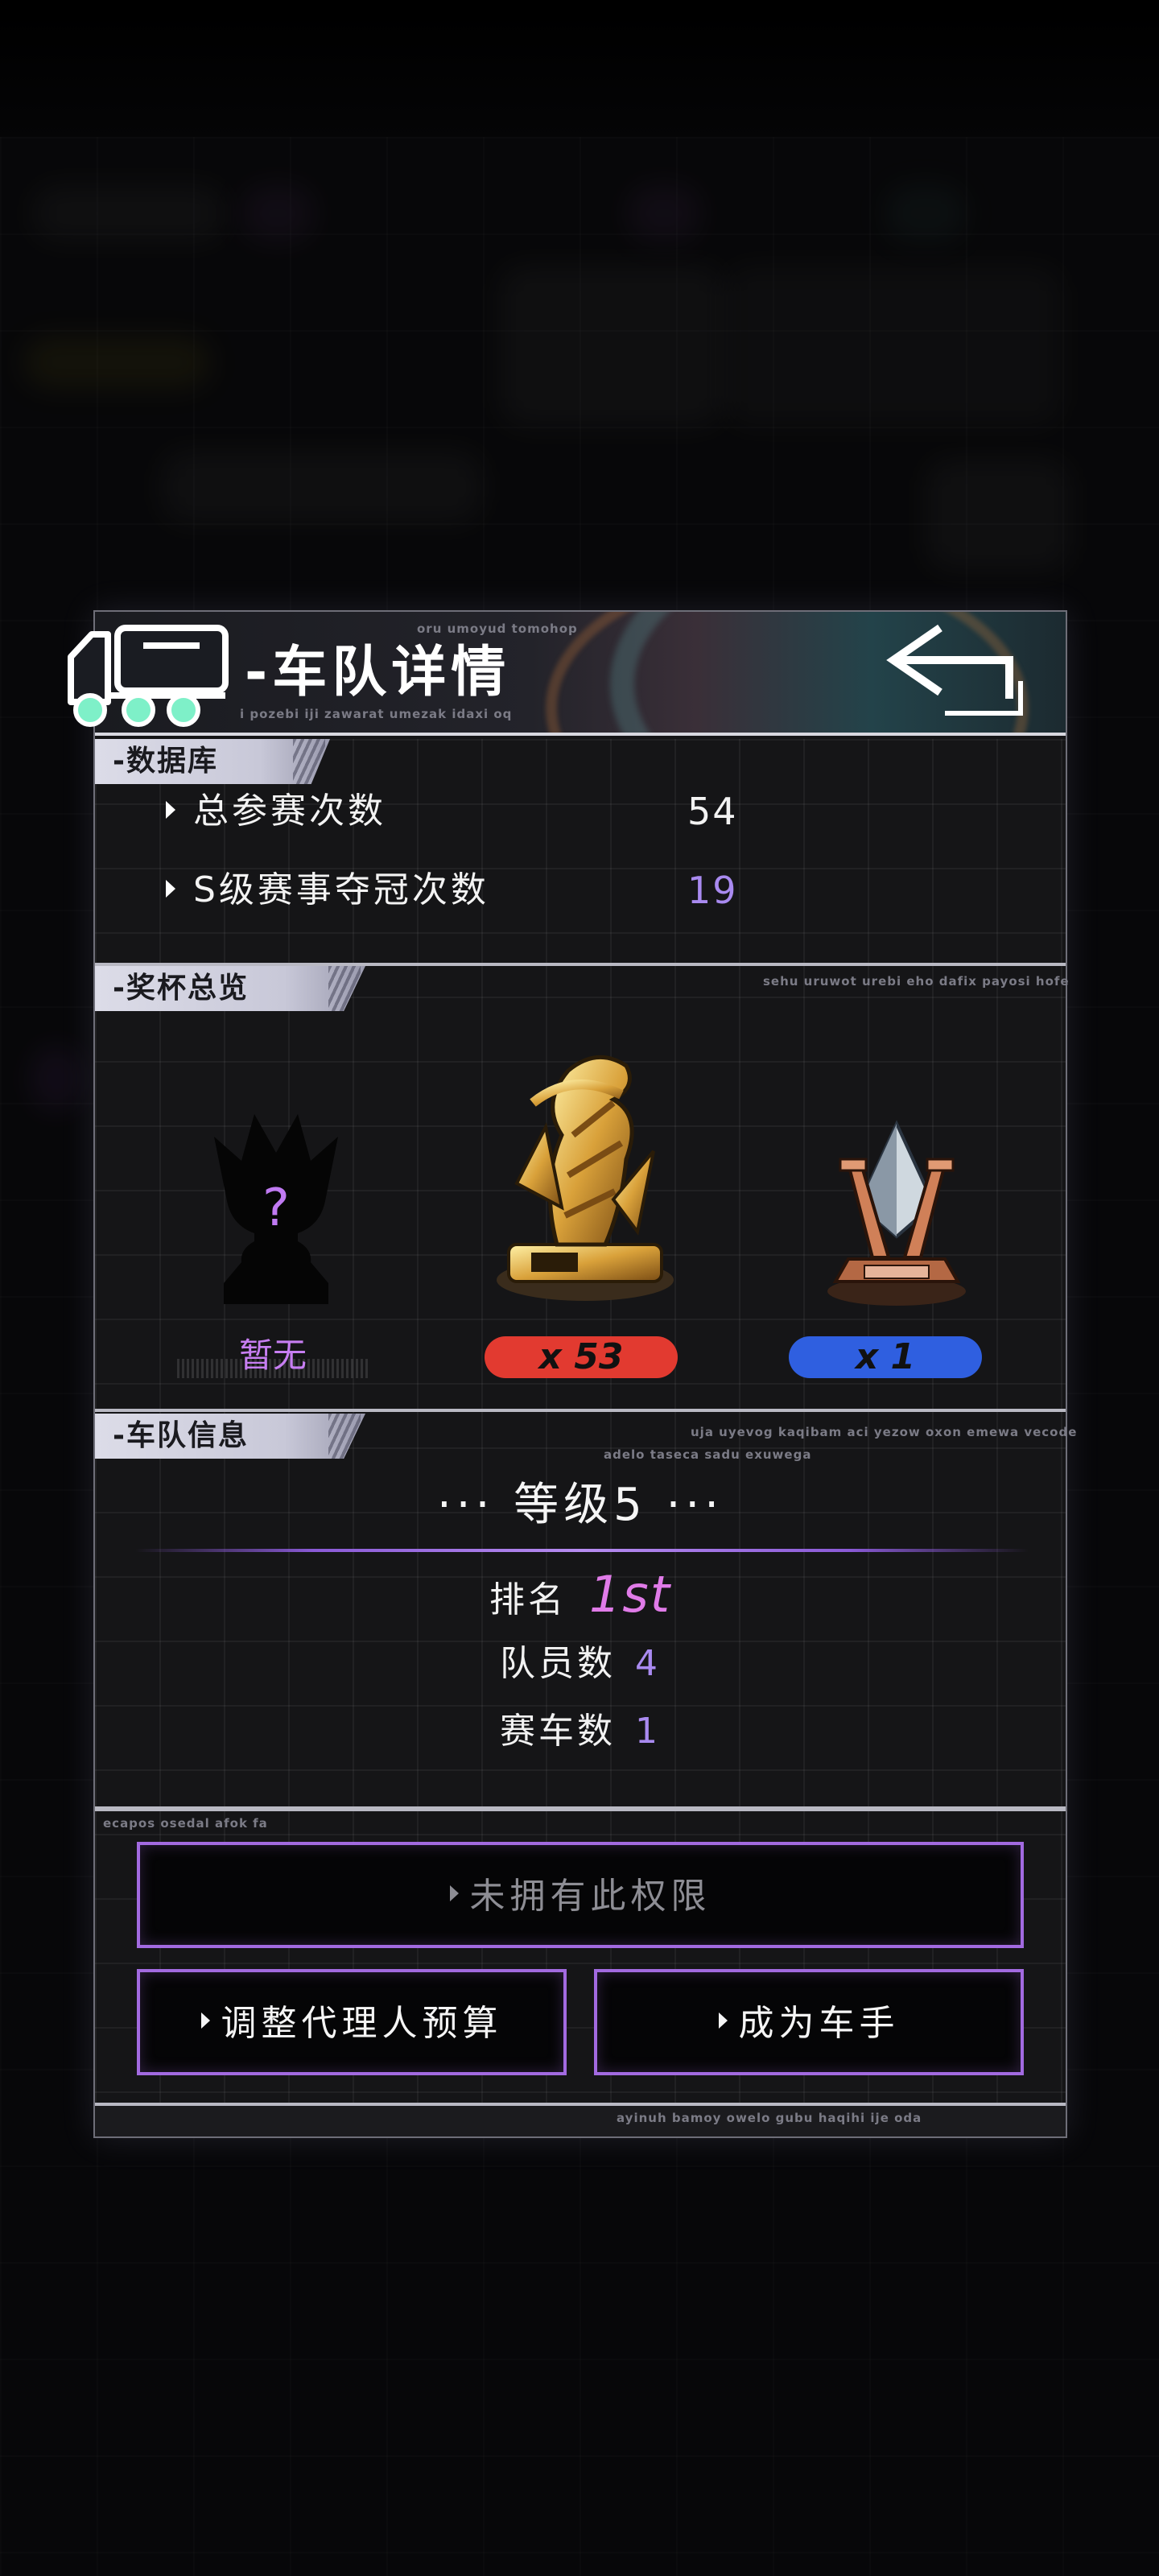  What do you see at coordinates (362, 2023) in the screenshot?
I see `adjust-budget-label: 调整代理人预算` at bounding box center [362, 2023].